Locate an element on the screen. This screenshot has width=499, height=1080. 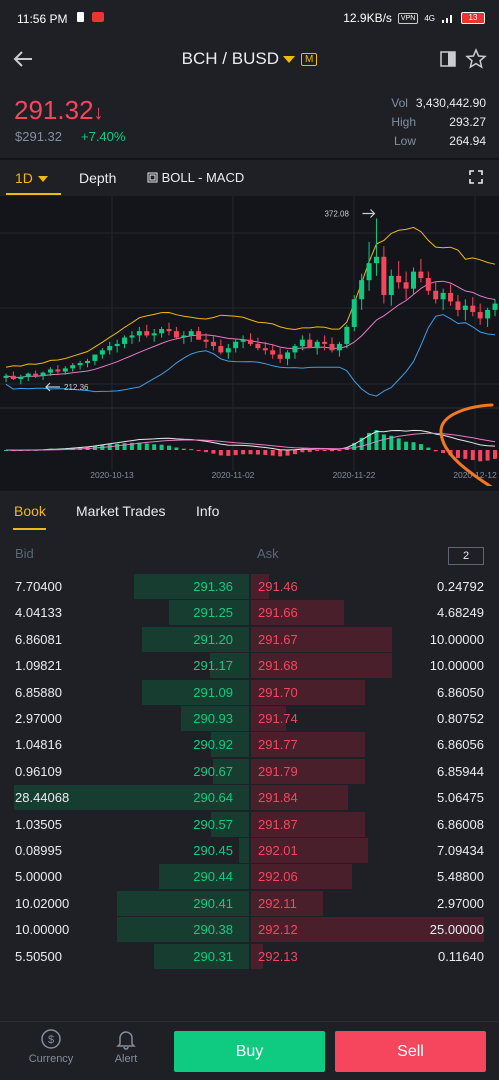
ask-price: 291.68 is located at coordinates (278, 666).